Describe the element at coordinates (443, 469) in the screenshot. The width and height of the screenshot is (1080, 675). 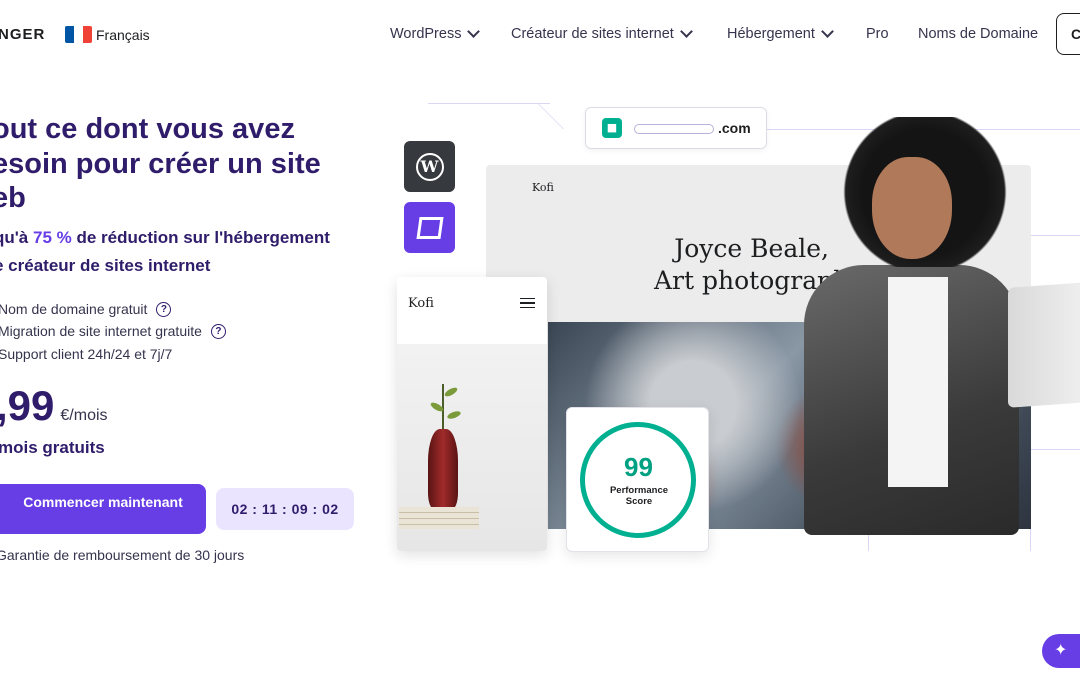
I see `vase` at that location.